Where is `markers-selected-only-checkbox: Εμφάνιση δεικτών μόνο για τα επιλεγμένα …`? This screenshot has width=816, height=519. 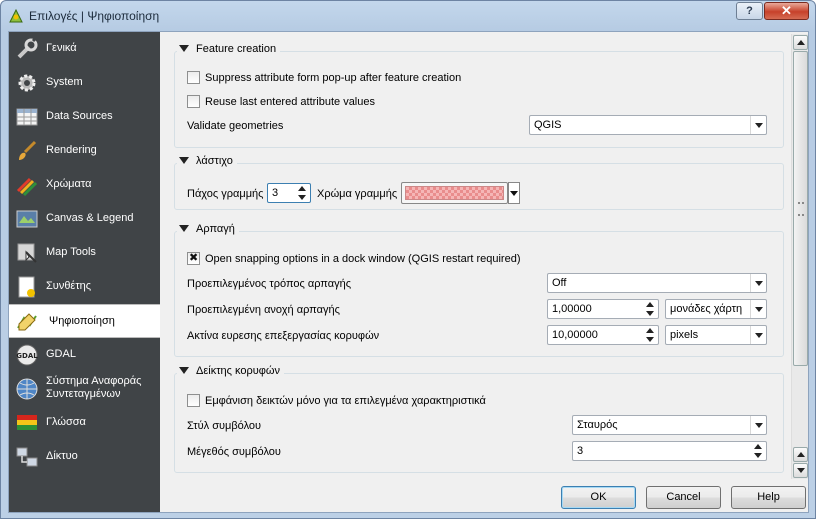
markers-selected-only-checkbox: Εμφάνιση δεικτών μόνο για τα επιλεγμένα … is located at coordinates (336, 400).